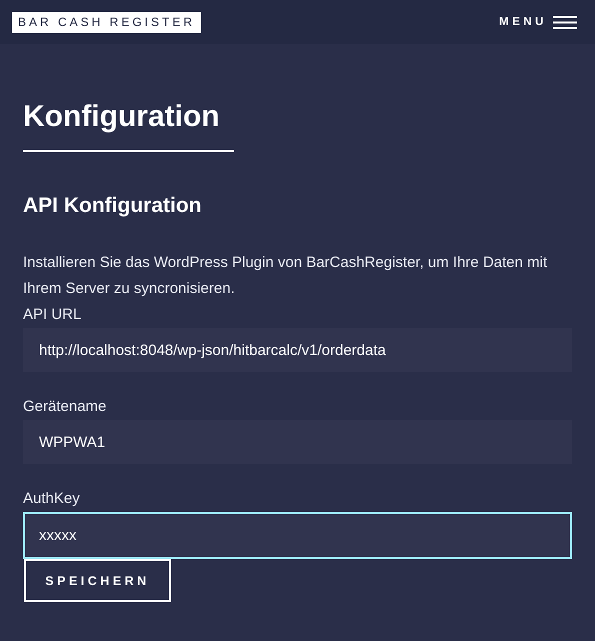 This screenshot has width=595, height=641. I want to click on logo: BAR CASH REGISTER, so click(107, 22).